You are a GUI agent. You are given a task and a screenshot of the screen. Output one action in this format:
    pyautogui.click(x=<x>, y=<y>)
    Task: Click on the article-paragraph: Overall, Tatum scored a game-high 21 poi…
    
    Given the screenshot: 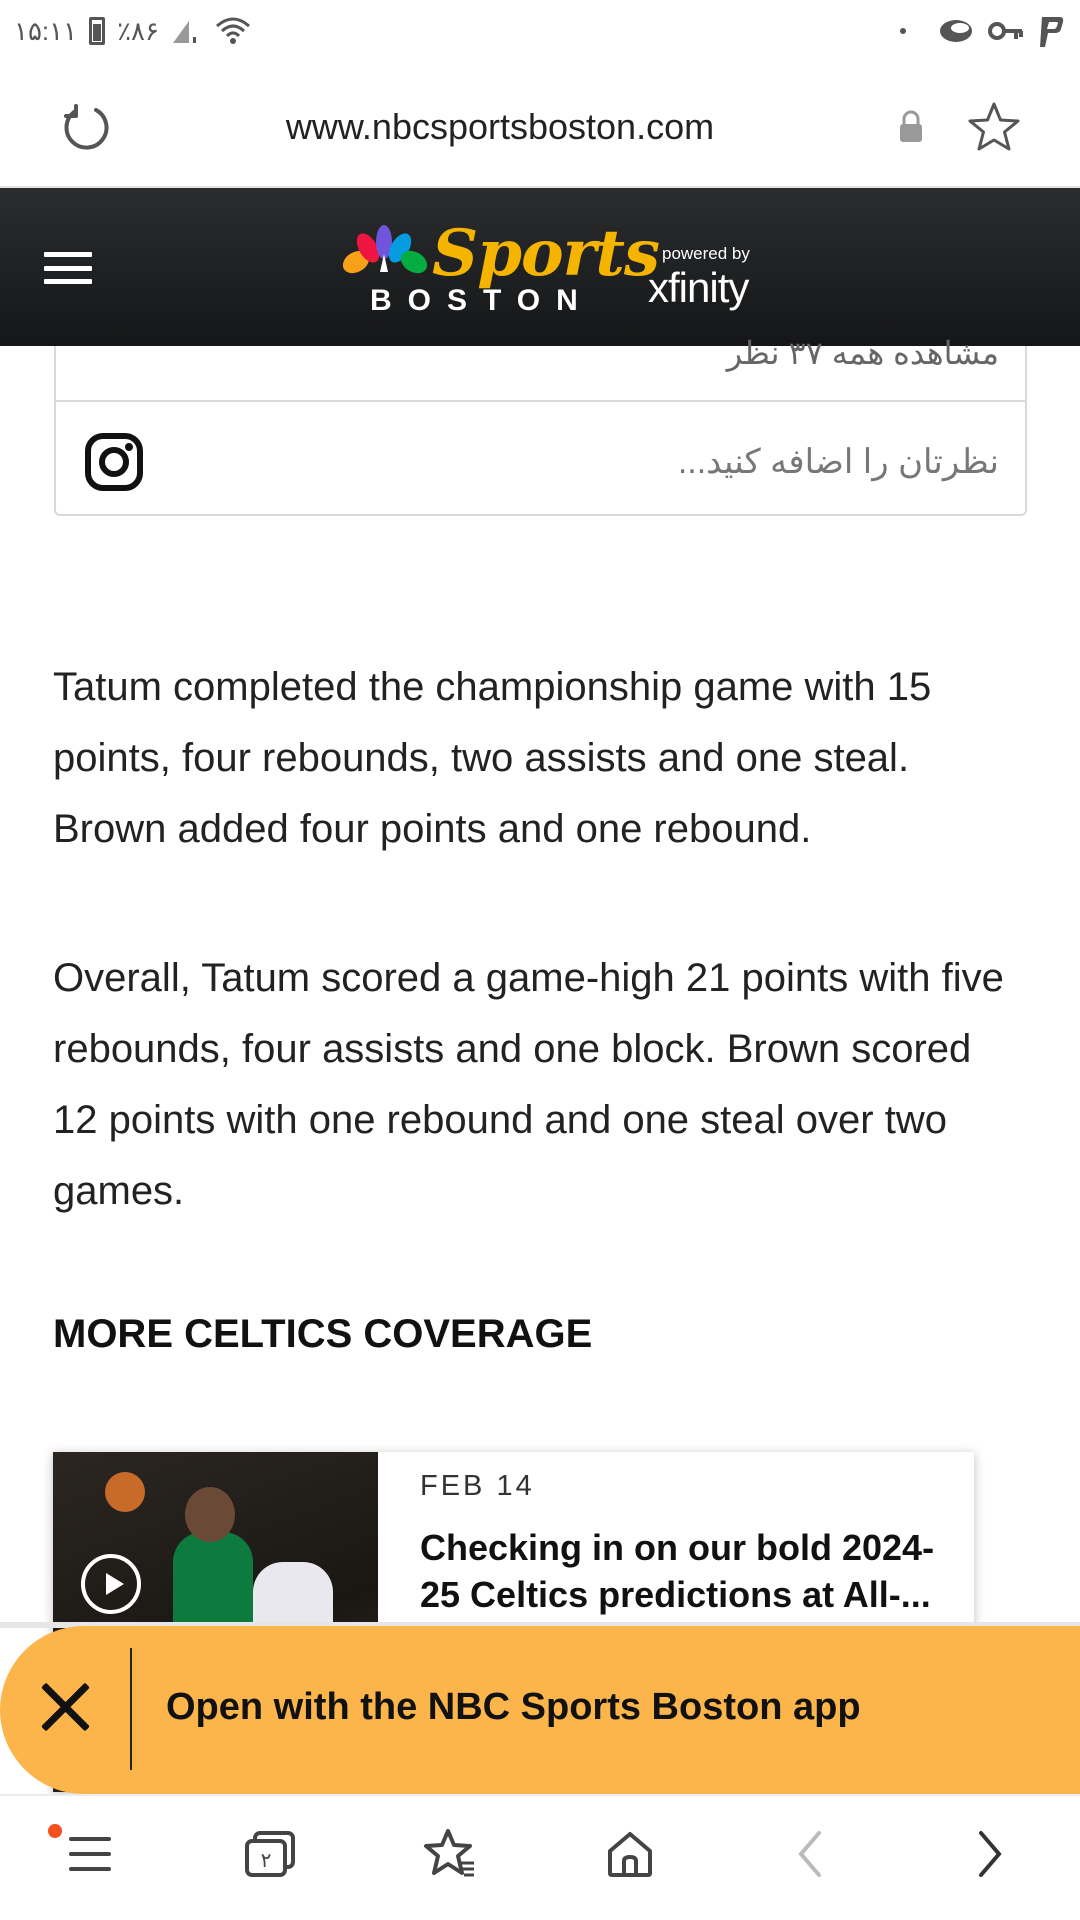 What is the action you would take?
    pyautogui.click(x=528, y=1084)
    